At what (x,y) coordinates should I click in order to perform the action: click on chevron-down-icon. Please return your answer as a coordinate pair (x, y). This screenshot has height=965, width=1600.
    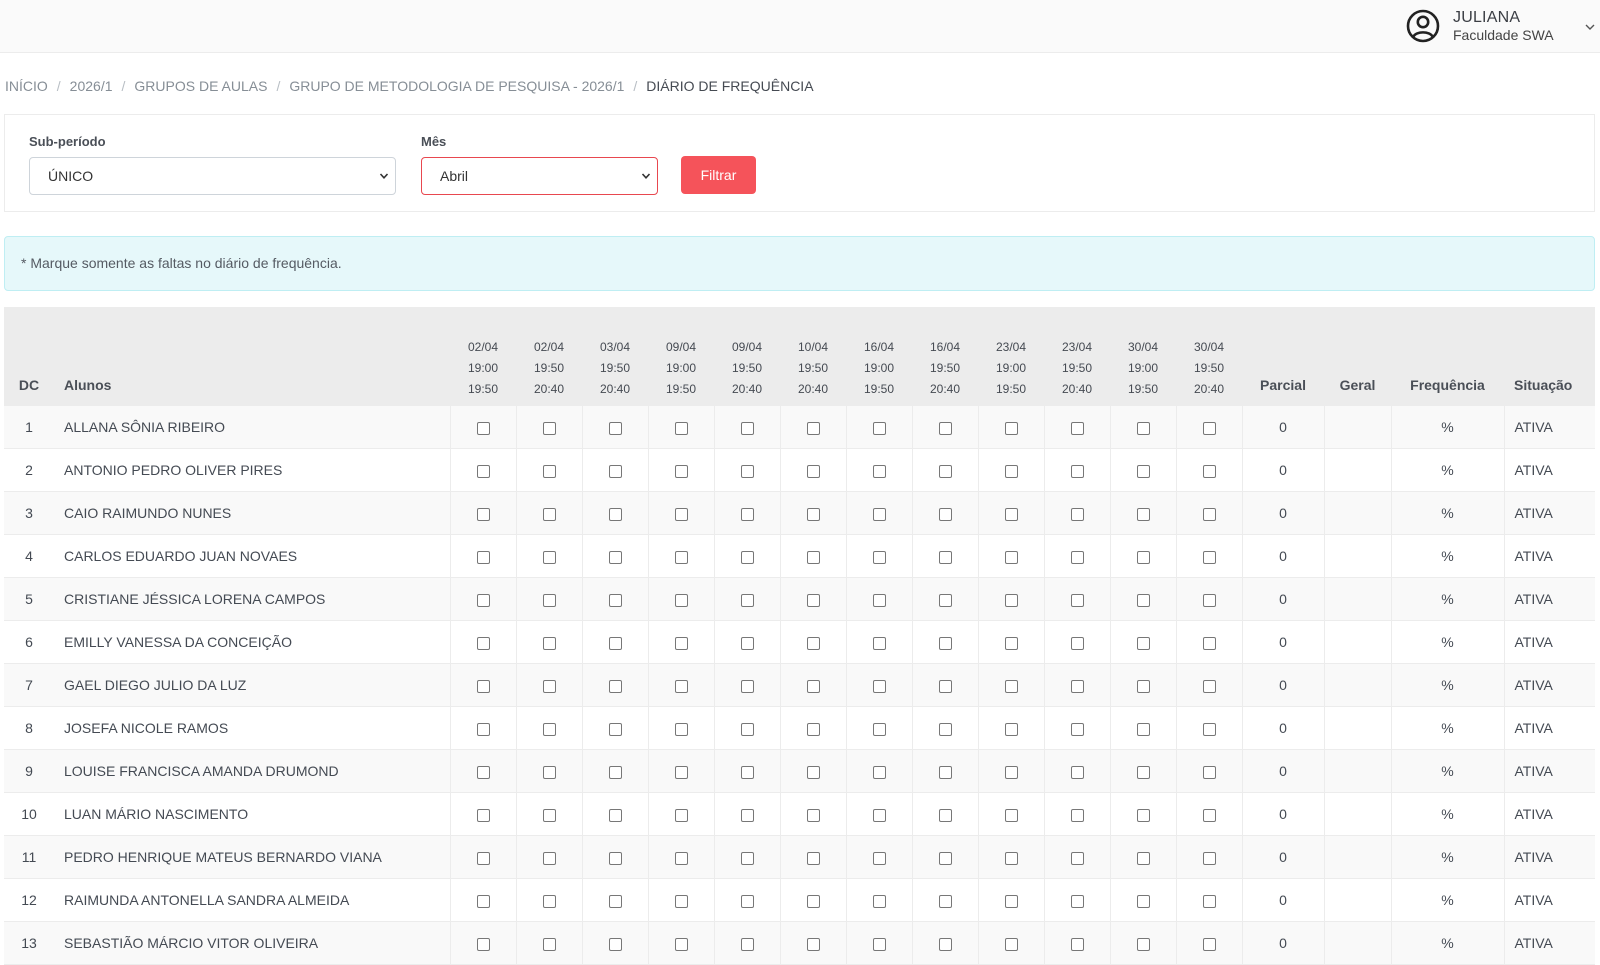
    Looking at the image, I should click on (1590, 27).